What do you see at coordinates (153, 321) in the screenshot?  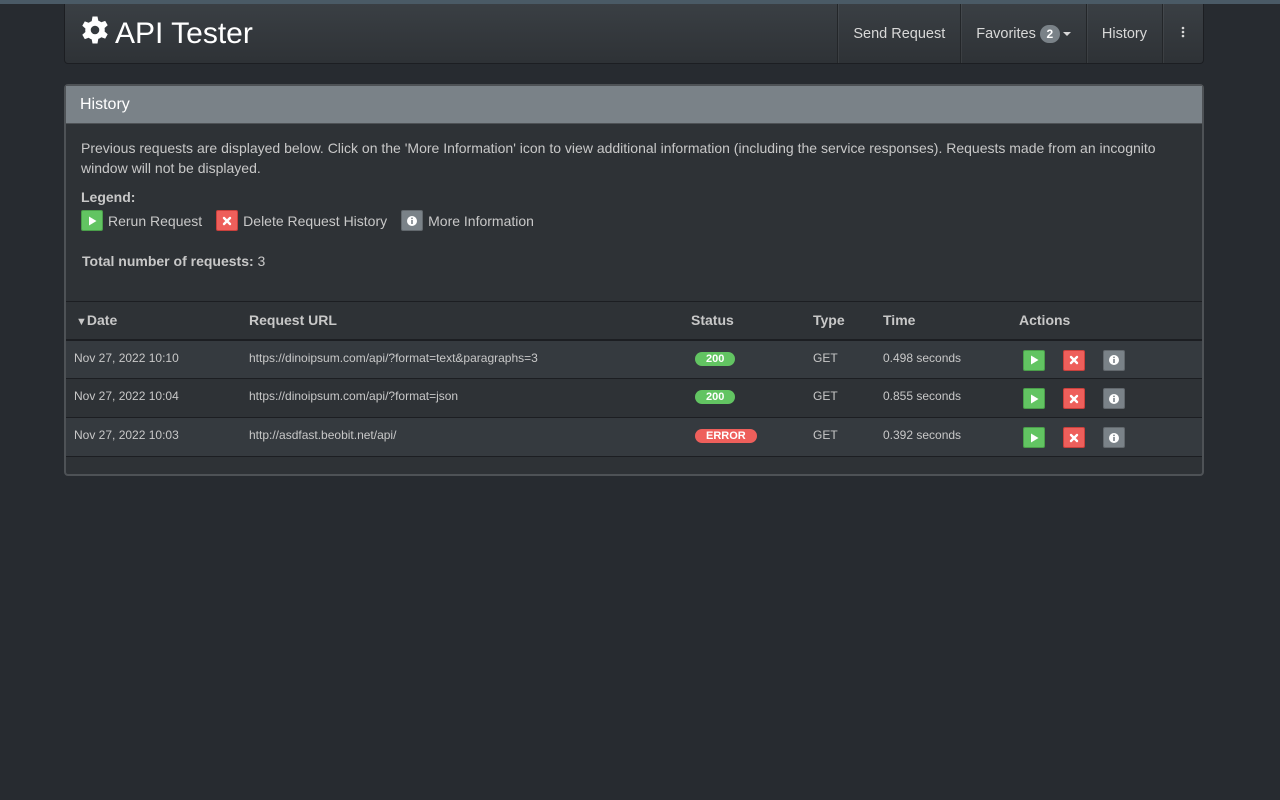 I see `column-header-date: ▼Date` at bounding box center [153, 321].